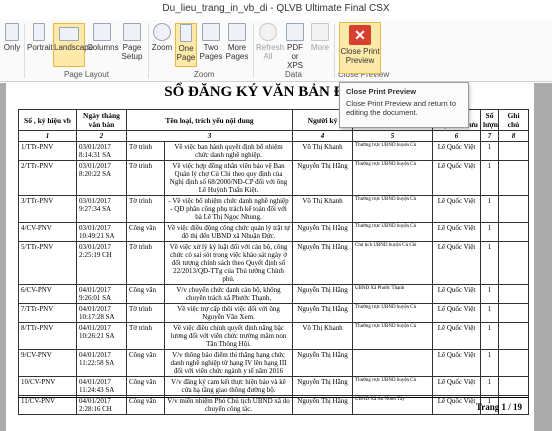 This screenshot has width=552, height=431. Describe the element at coordinates (47, 263) in the screenshot. I see `doc-number-cell: 5/TTr-PNV` at that location.